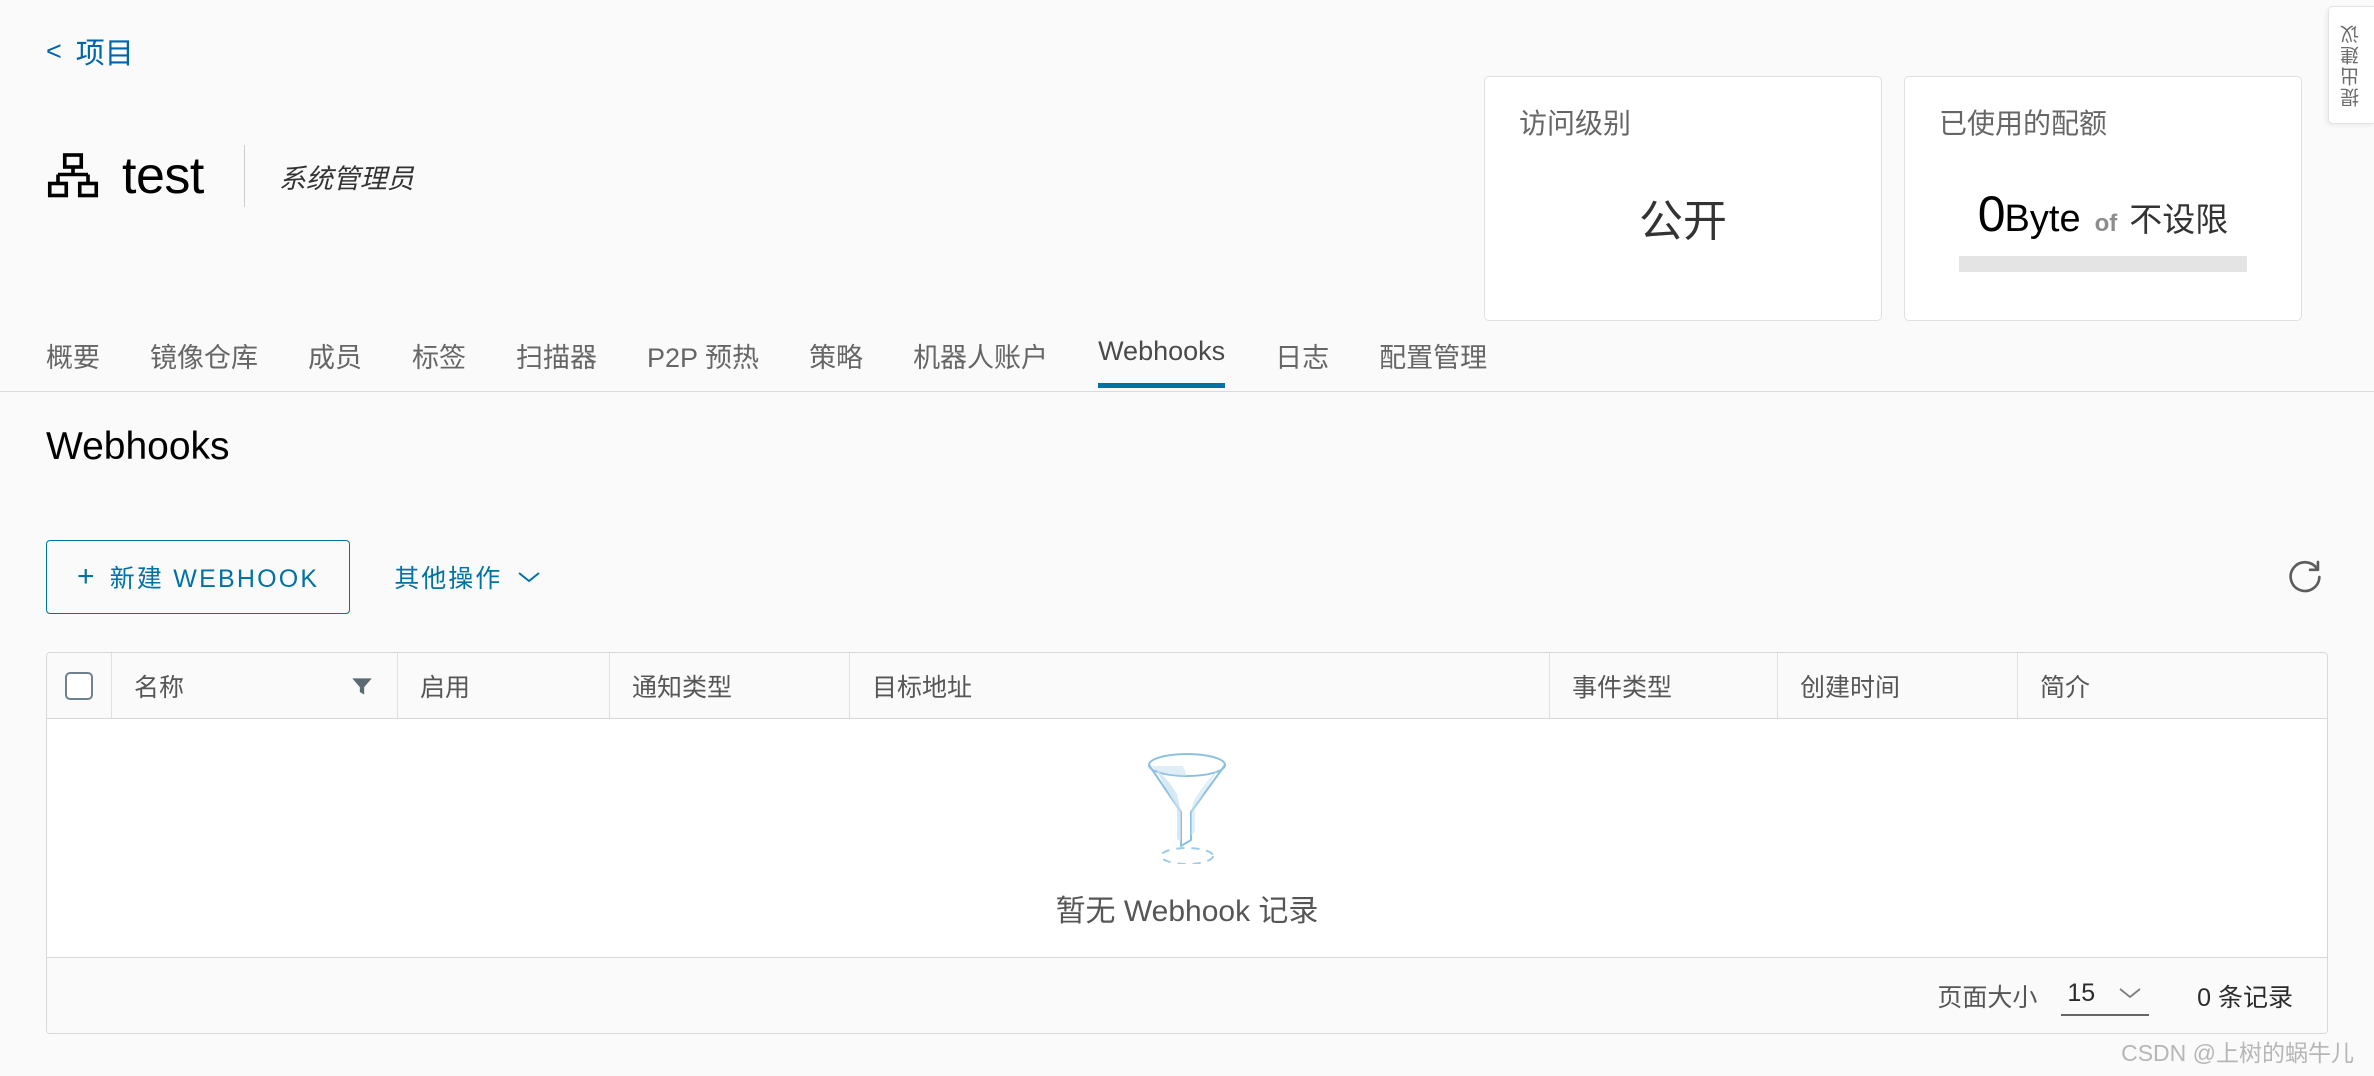 The image size is (2374, 1076). I want to click on tab-webhooks: Webhooks, so click(1162, 359).